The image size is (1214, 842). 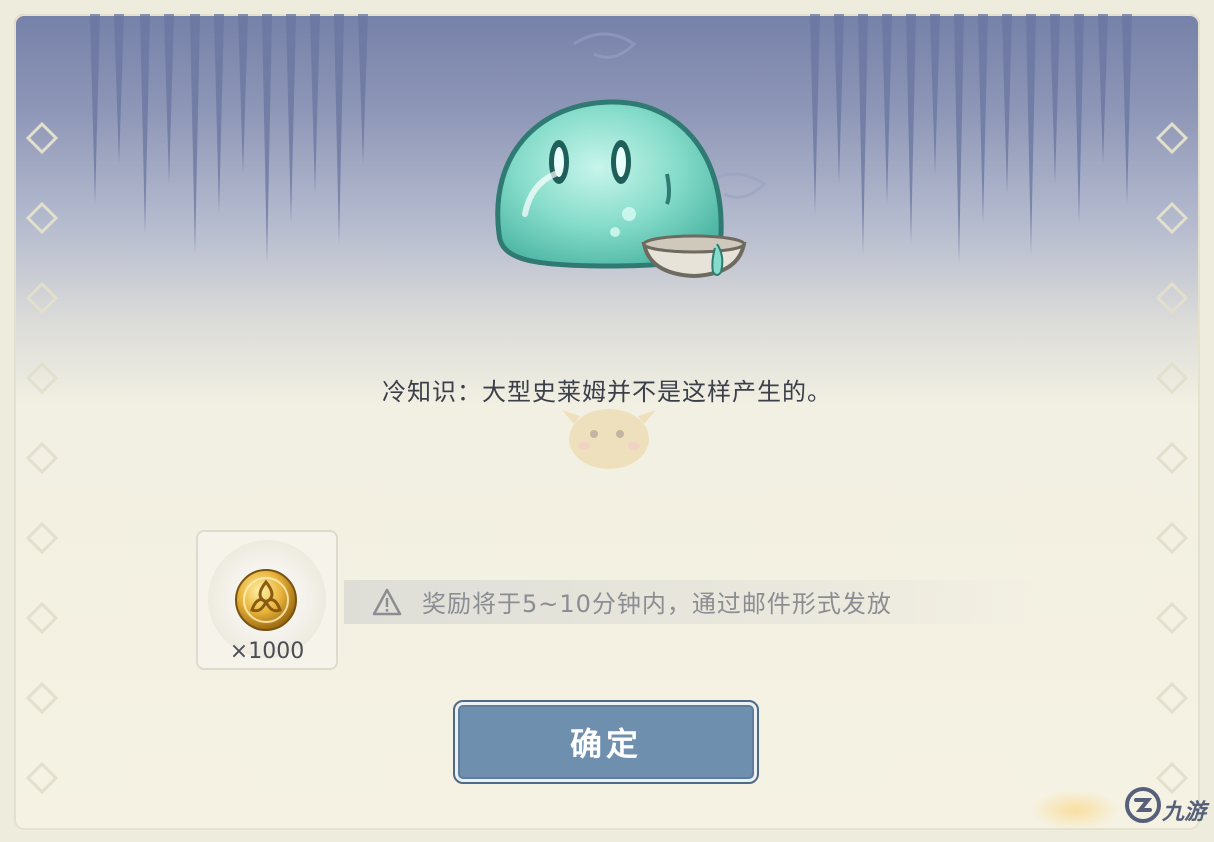 I want to click on notice-text: 奖励将于5~10分钟内，通过邮件形式发放, so click(x=657, y=604).